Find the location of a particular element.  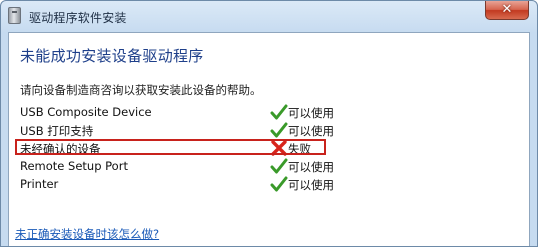

page-title: 未能成功安装设备驱动程序 is located at coordinates (112, 56).